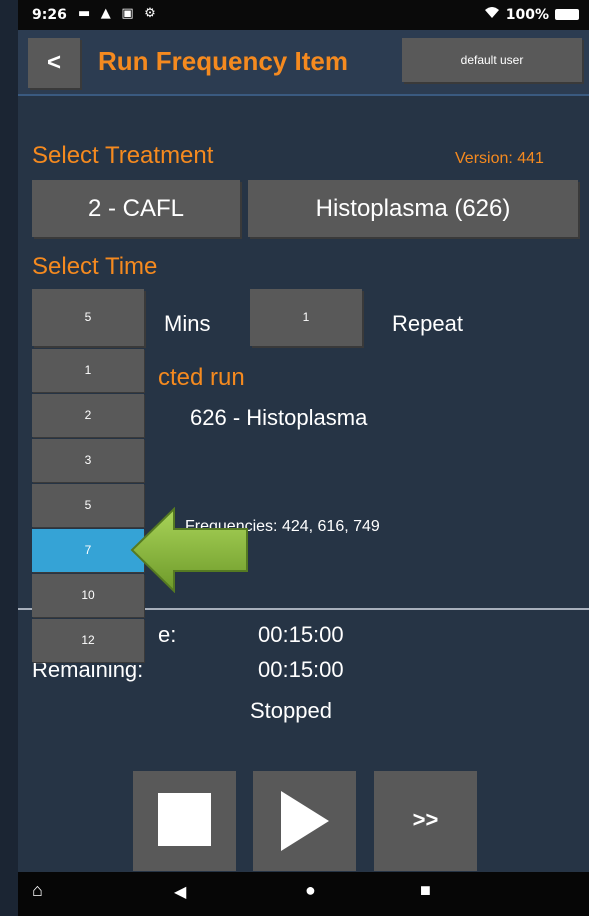 The image size is (589, 916). Describe the element at coordinates (279, 417) in the screenshot. I see `selected-run-name: 626 - Histoplasma` at that location.